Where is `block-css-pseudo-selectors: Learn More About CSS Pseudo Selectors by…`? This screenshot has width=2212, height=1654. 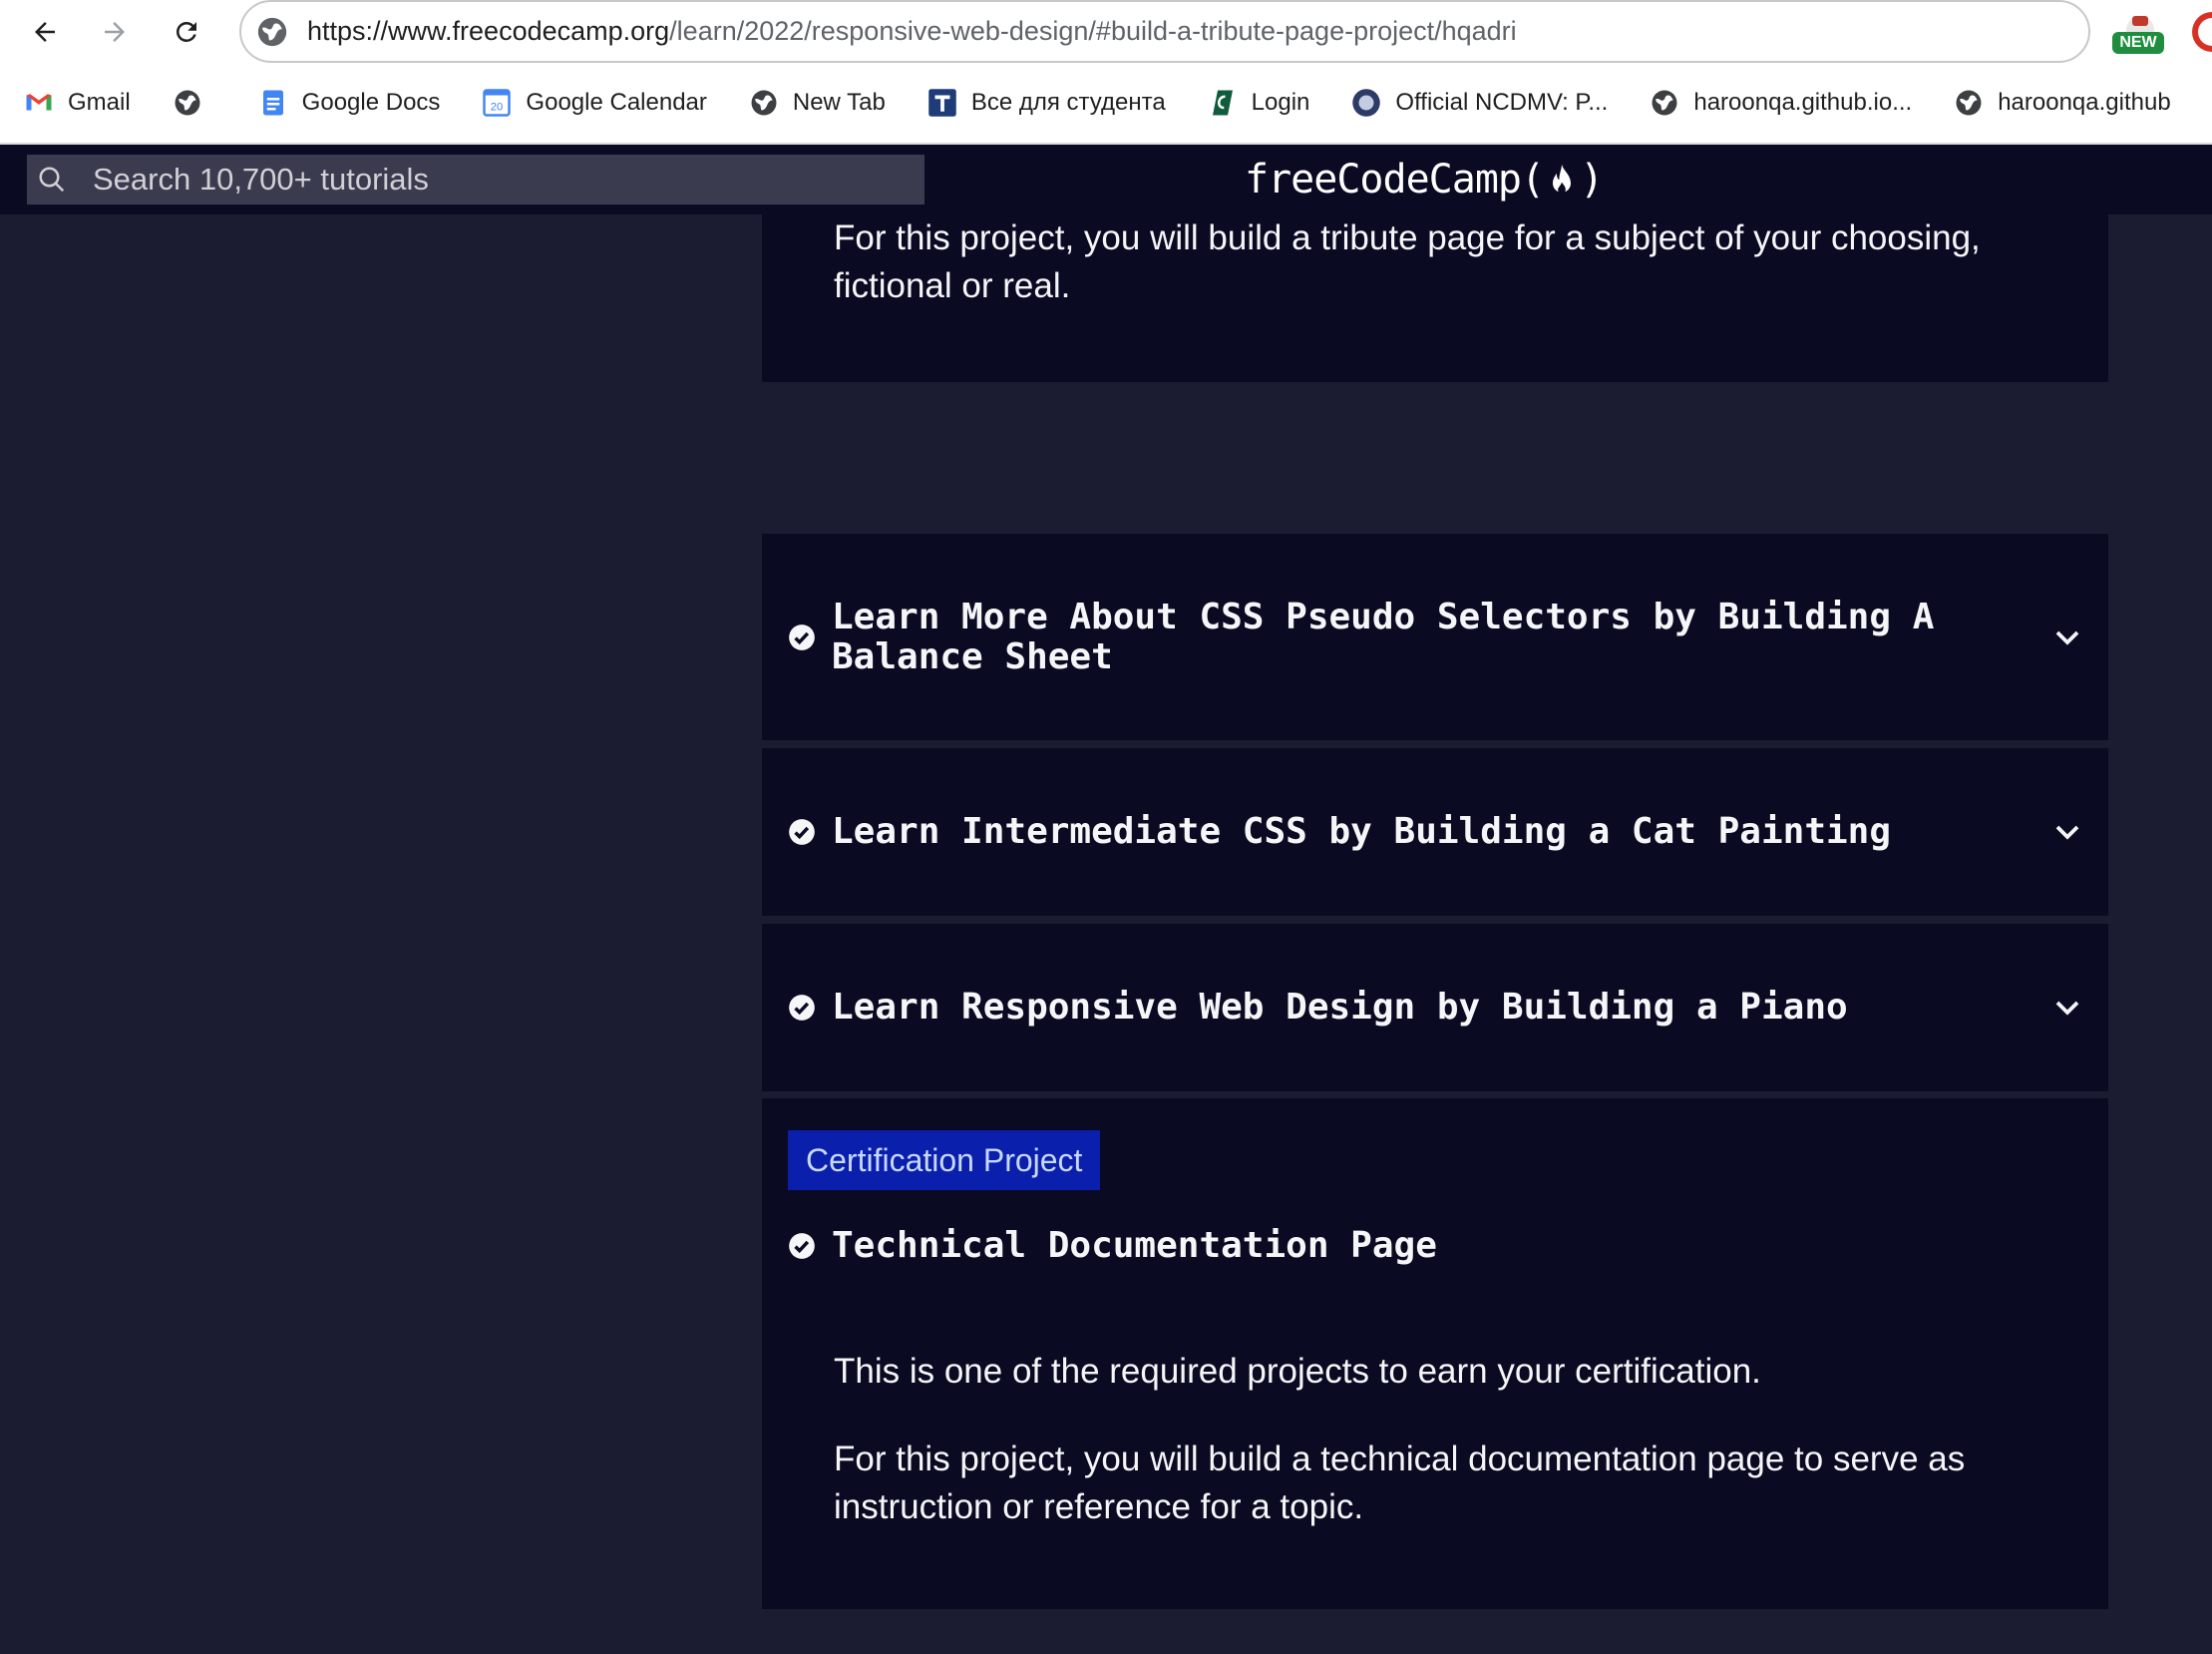
block-css-pseudo-selectors: Learn More About CSS Pseudo Selectors by… is located at coordinates (1435, 637).